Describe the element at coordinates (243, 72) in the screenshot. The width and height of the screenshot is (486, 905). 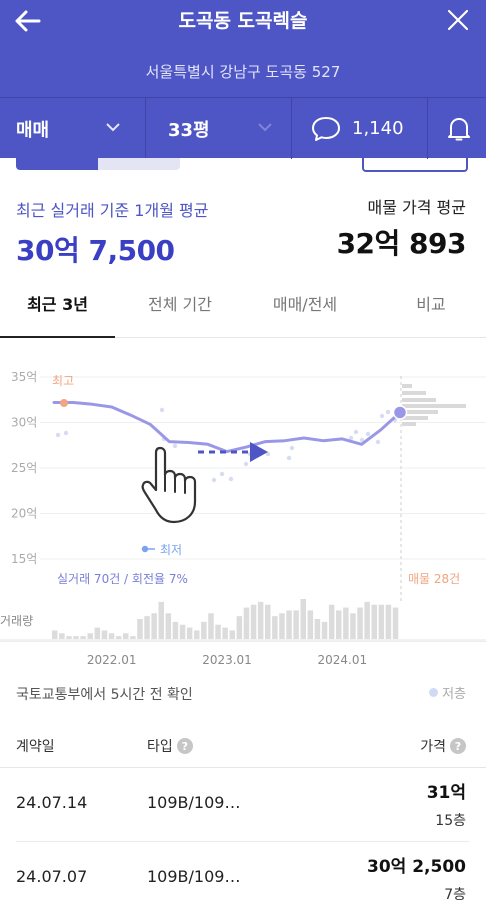
I see `address-text: 서울특별시 강남구 도곡동 527` at that location.